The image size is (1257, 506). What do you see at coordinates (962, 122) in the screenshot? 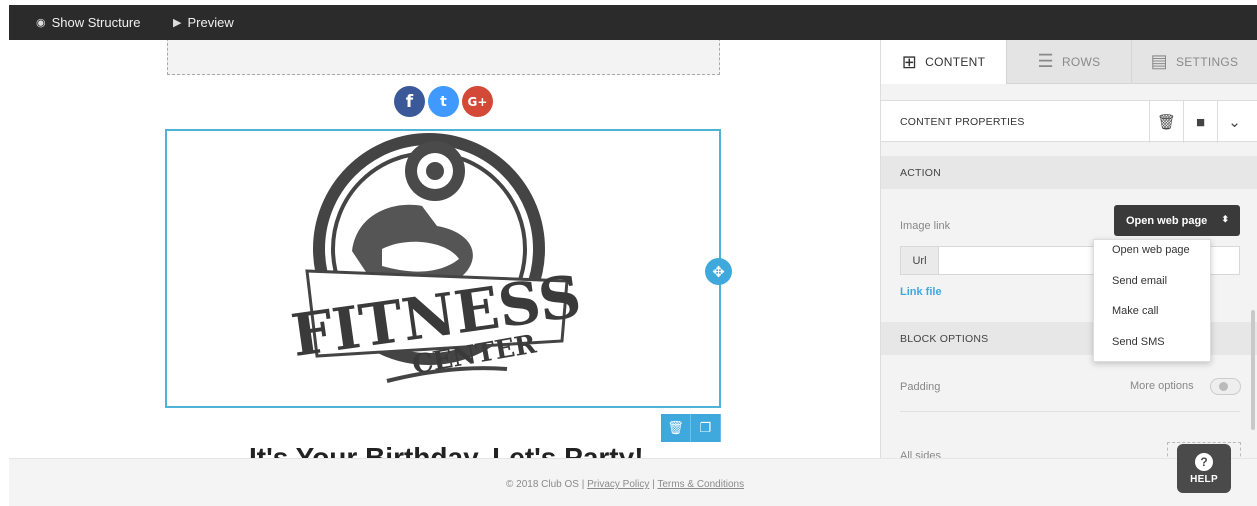
I see `content-properties-title: CONTENT PROPERTIES` at bounding box center [962, 122].